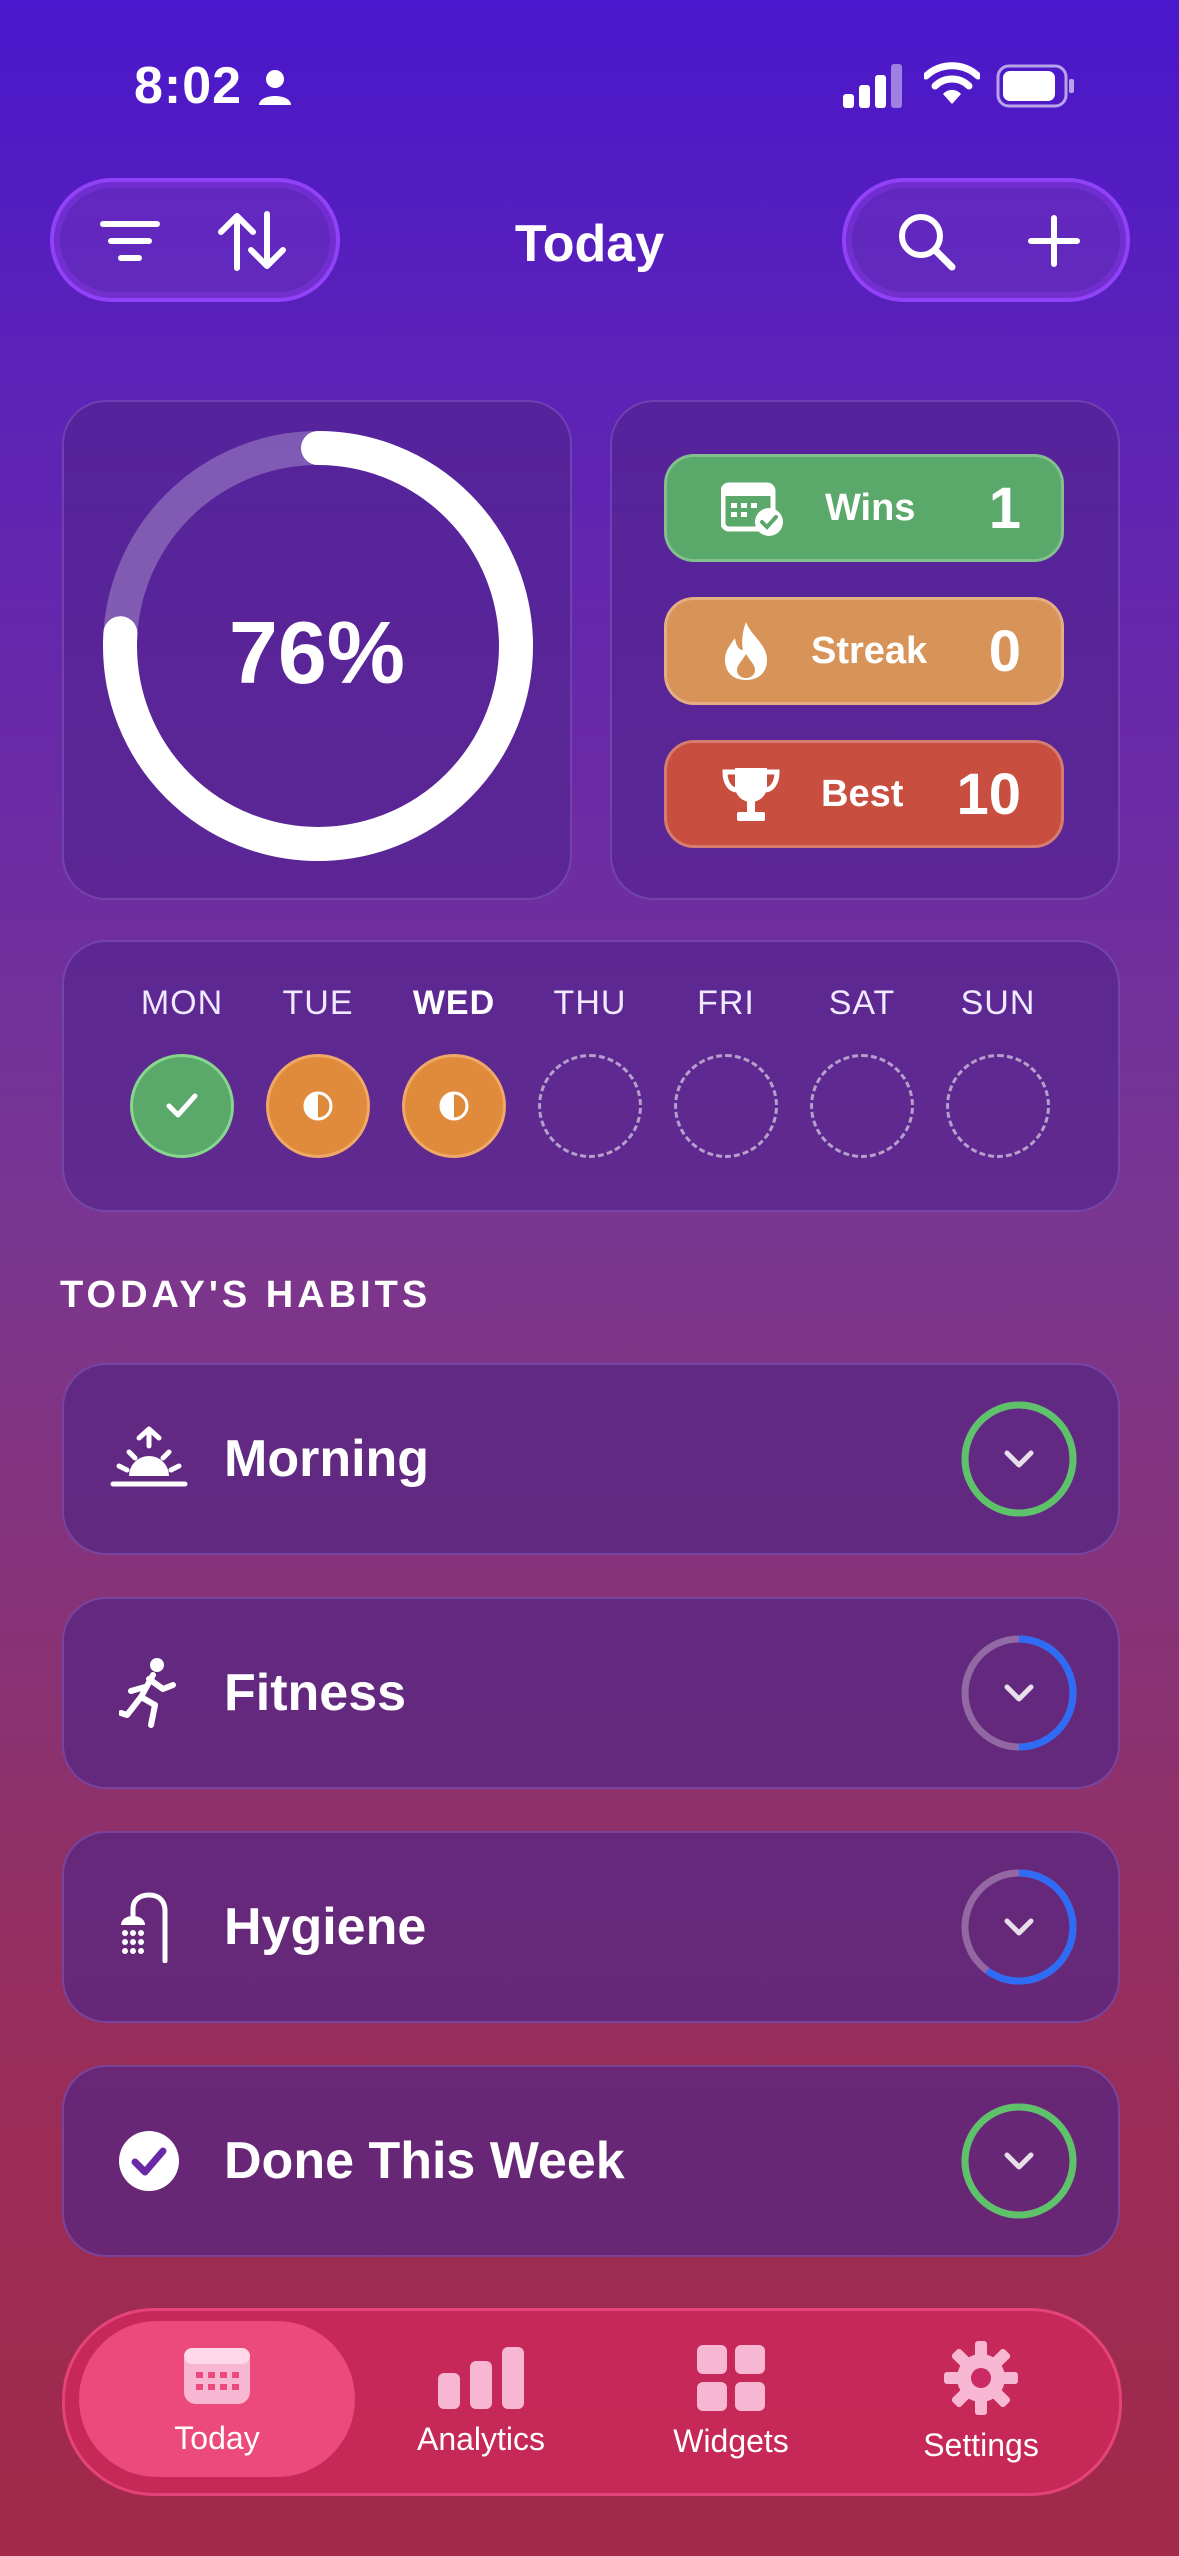 This screenshot has height=2556, width=1179. I want to click on habit-row-done-this-week: Done This Week, so click(591, 2161).